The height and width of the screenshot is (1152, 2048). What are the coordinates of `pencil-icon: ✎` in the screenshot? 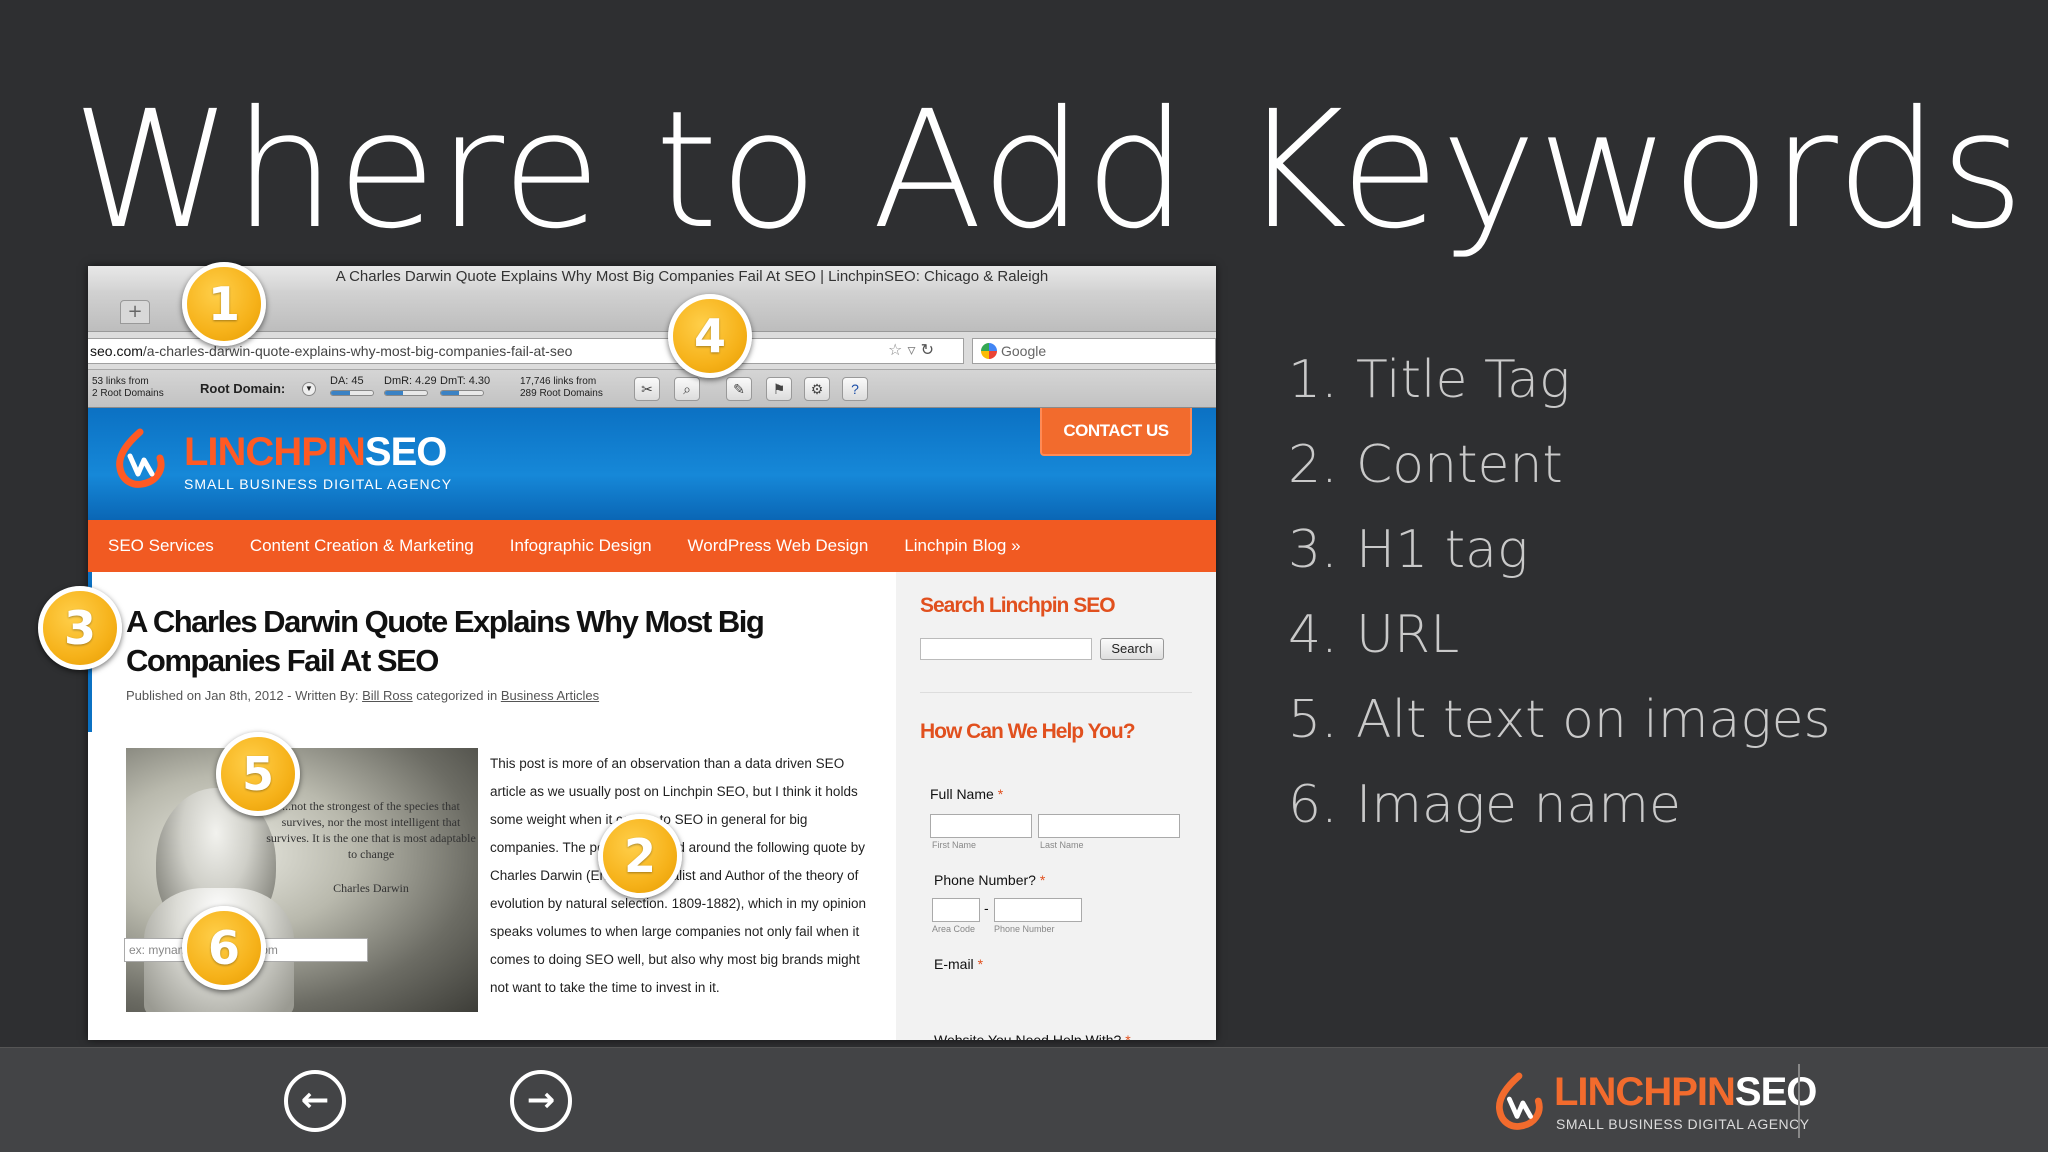 It's located at (739, 389).